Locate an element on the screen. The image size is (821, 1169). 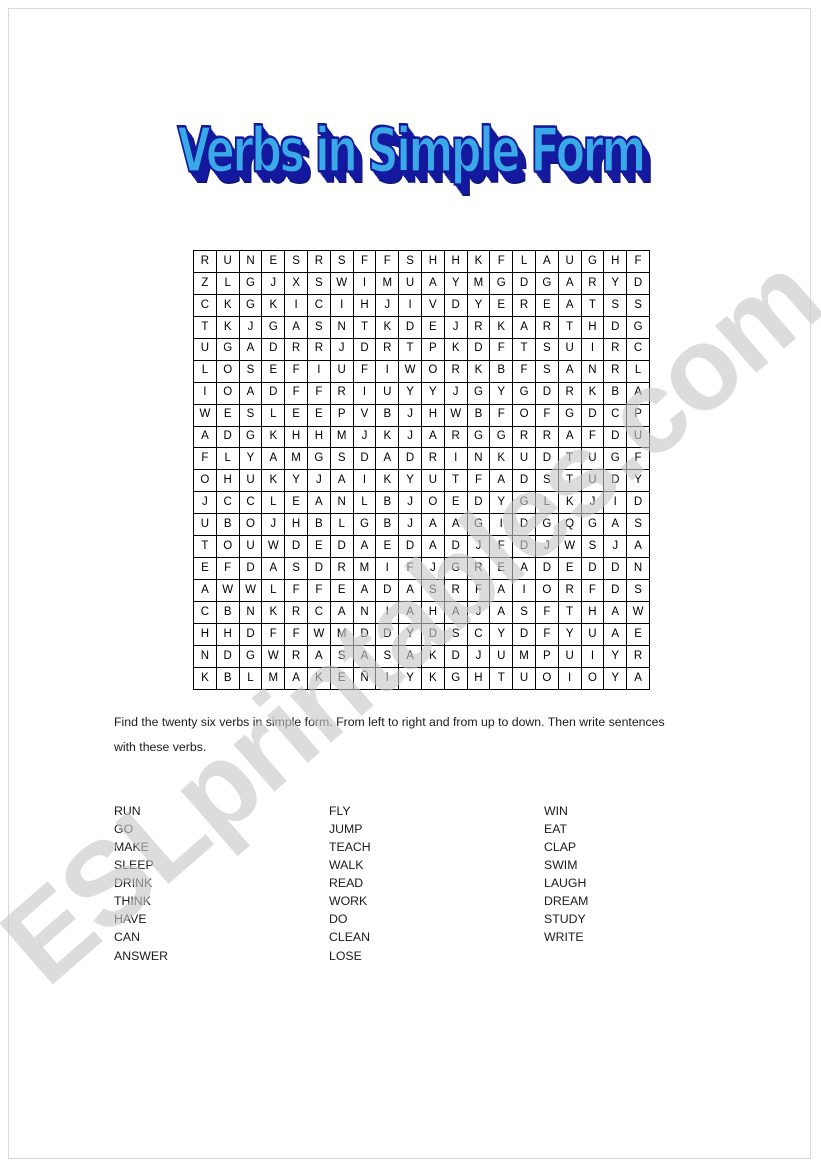
grid-cell: N is located at coordinates (478, 459).